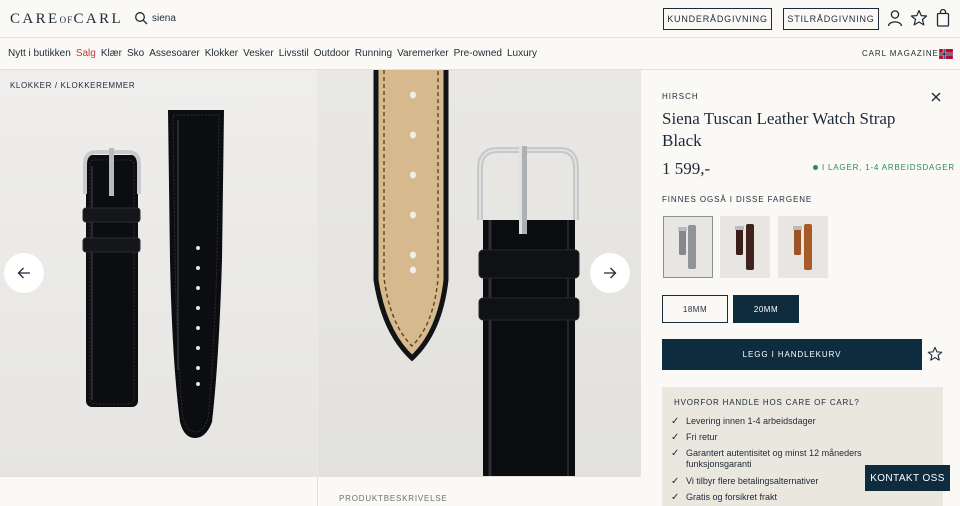 This screenshot has height=506, width=960. What do you see at coordinates (946, 54) in the screenshot?
I see `norway-flag-icon` at bounding box center [946, 54].